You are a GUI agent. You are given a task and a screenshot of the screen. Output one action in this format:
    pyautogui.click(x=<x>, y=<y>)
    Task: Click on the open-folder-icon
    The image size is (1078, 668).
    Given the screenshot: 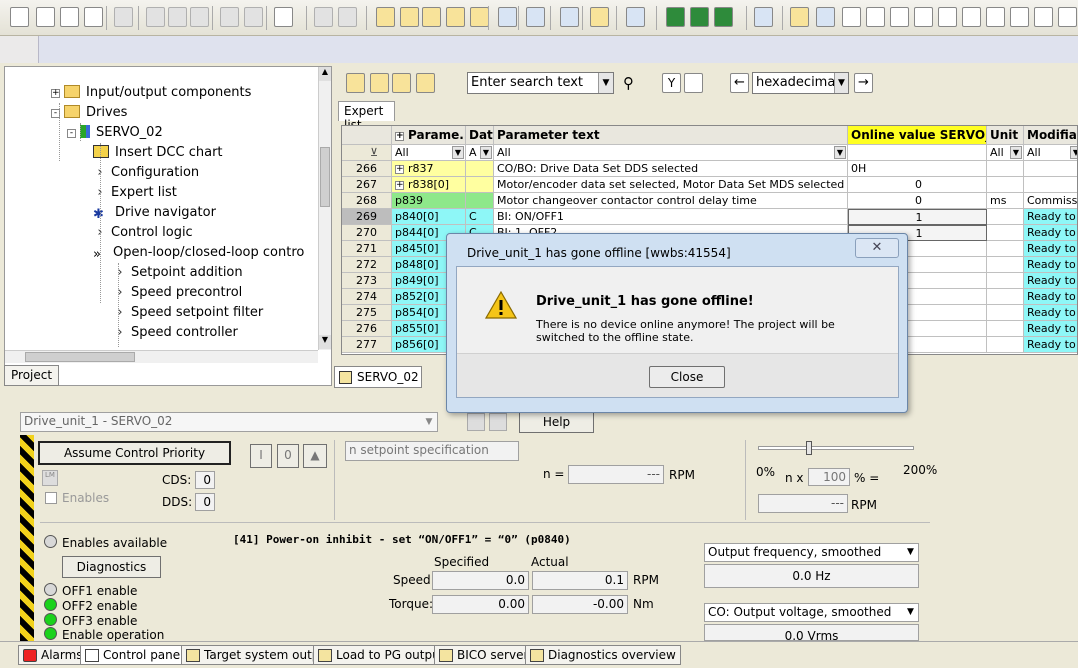 What is the action you would take?
    pyautogui.click(x=379, y=83)
    